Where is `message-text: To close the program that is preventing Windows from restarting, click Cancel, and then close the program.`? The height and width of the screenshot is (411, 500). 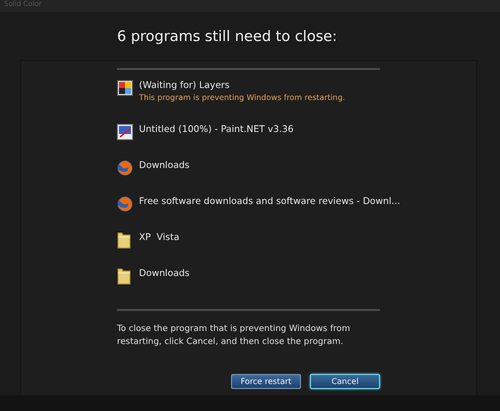
message-text: To close the program that is preventing Windows from restarting, click Cancel, and then close the program. is located at coordinates (234, 336).